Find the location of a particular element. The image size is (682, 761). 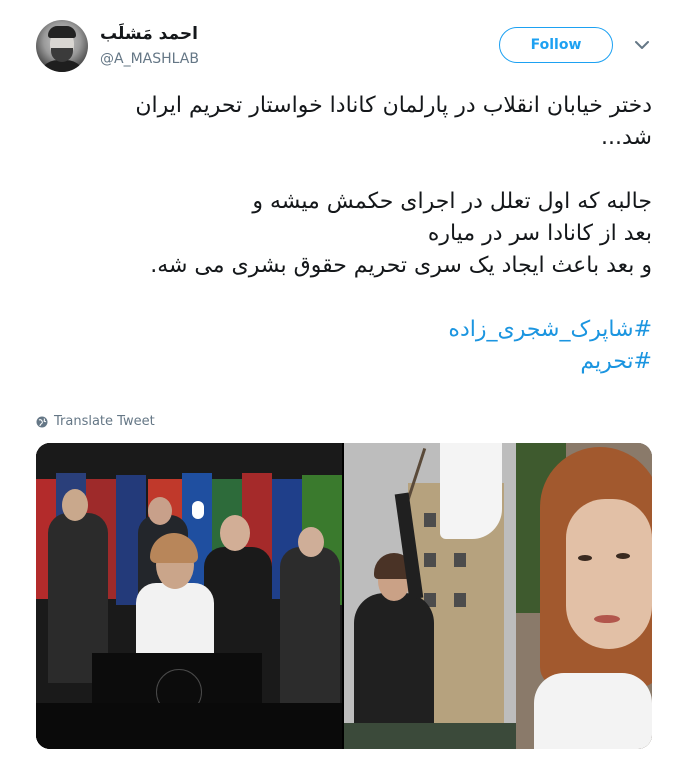

tweet-header: احمد مَشلَب @A_MASHLAB Follow is located at coordinates (341, 40).